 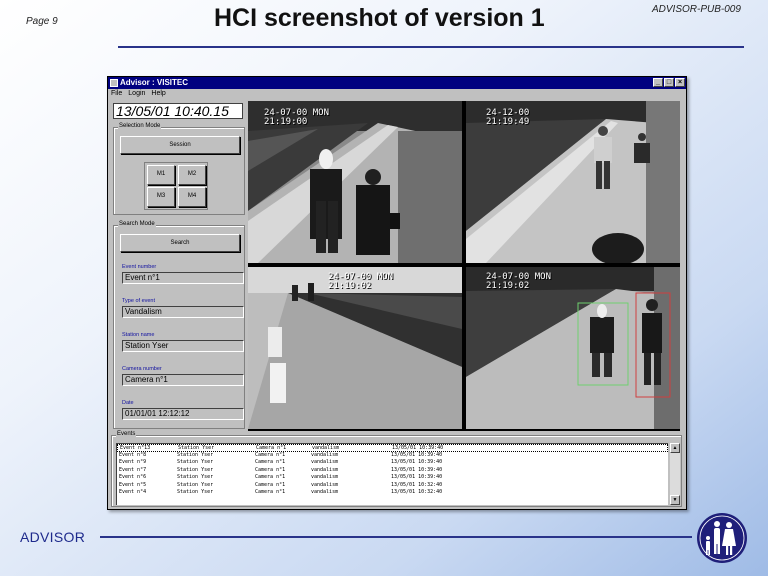 I want to click on event-number-cell: Event n°5, so click(x=133, y=484).